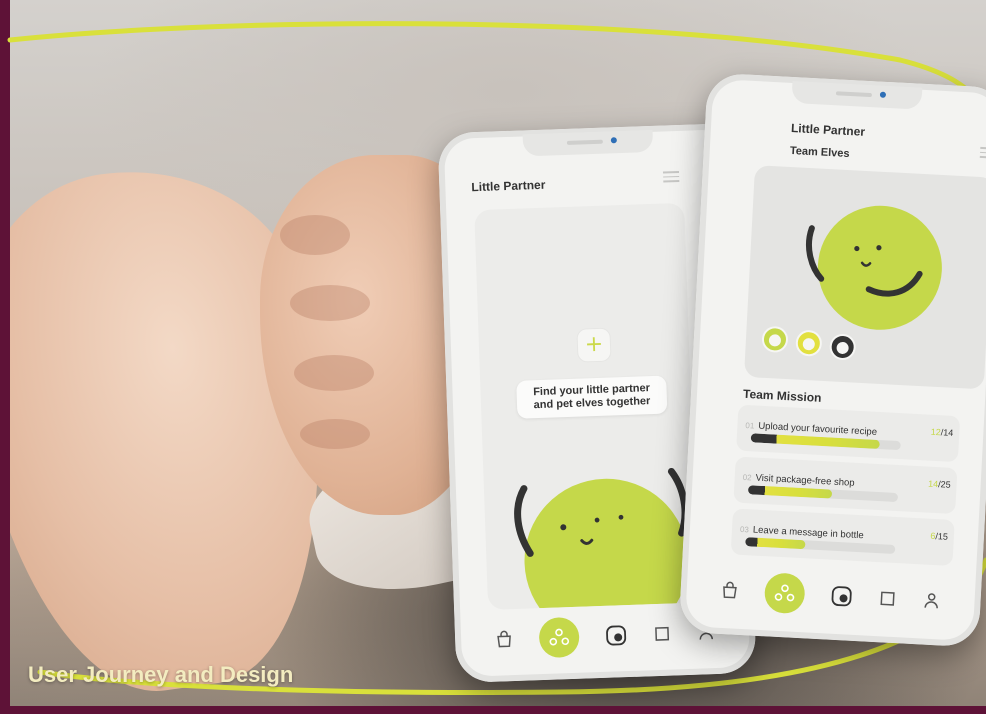  Describe the element at coordinates (775, 543) in the screenshot. I see `progress-fill` at that location.